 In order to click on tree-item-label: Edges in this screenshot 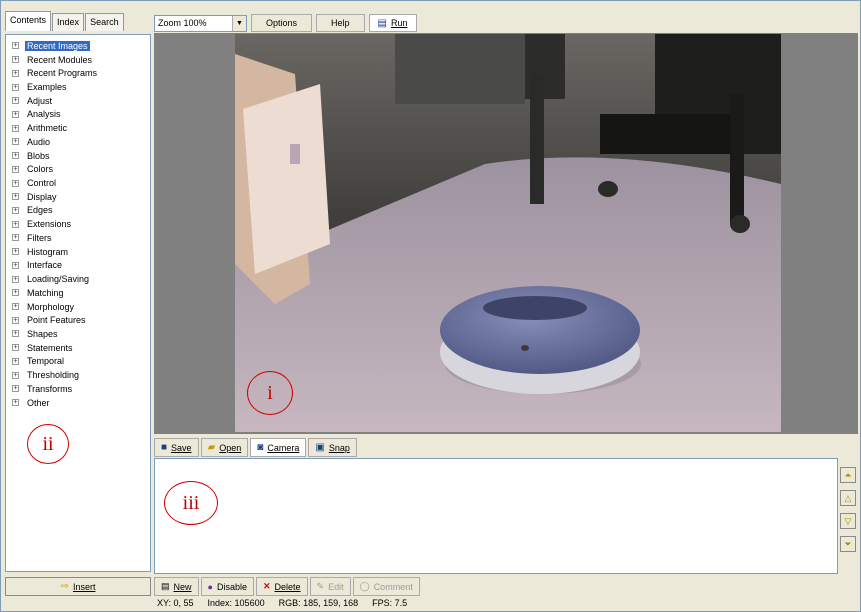, I will do `click(40, 210)`.